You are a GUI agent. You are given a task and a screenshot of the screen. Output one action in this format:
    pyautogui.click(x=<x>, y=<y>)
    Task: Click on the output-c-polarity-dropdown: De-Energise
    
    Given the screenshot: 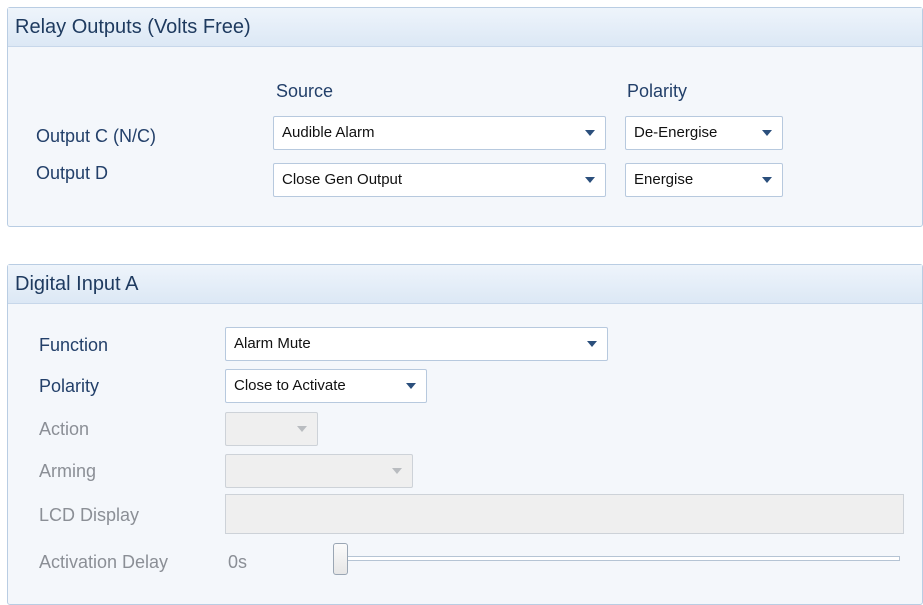 What is the action you would take?
    pyautogui.click(x=704, y=133)
    